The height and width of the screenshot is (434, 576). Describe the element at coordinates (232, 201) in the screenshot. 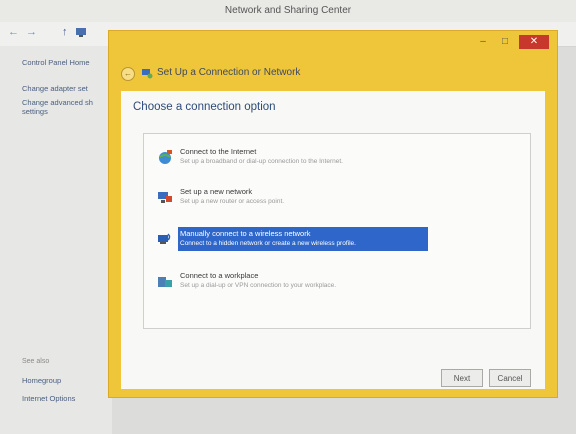

I see `option-description: Set up a new router or access point.` at that location.